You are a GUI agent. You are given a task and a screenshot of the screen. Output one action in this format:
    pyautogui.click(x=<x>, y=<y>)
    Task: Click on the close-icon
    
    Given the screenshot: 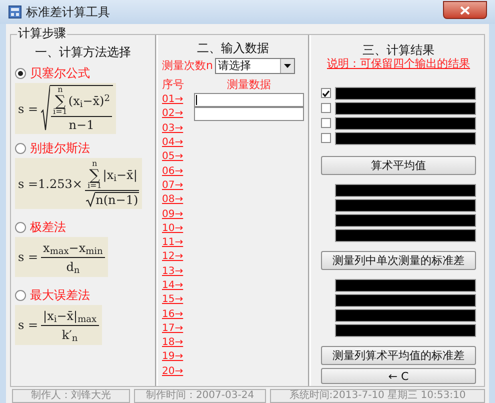 What is the action you would take?
    pyautogui.click(x=465, y=10)
    